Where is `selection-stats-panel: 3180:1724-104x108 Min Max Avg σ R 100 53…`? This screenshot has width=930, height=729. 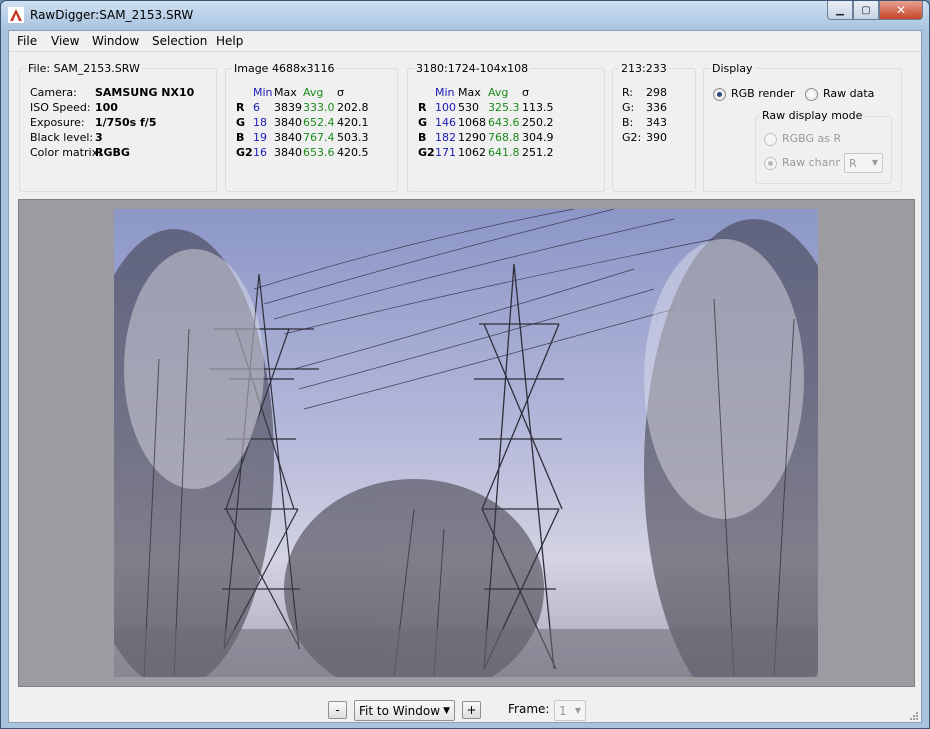 selection-stats-panel: 3180:1724-104x108 Min Max Avg σ R 100 53… is located at coordinates (506, 127).